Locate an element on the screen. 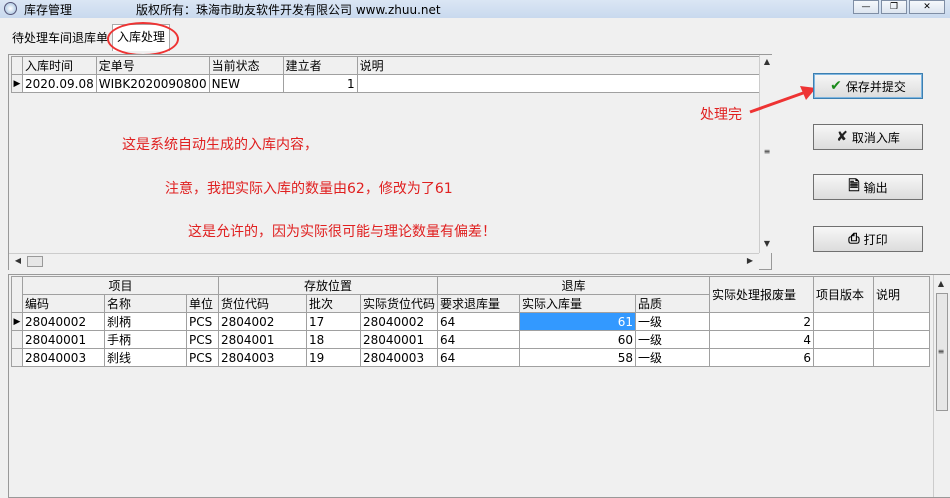 The height and width of the screenshot is (498, 950). cell-real-location: 28040003 is located at coordinates (399, 357).